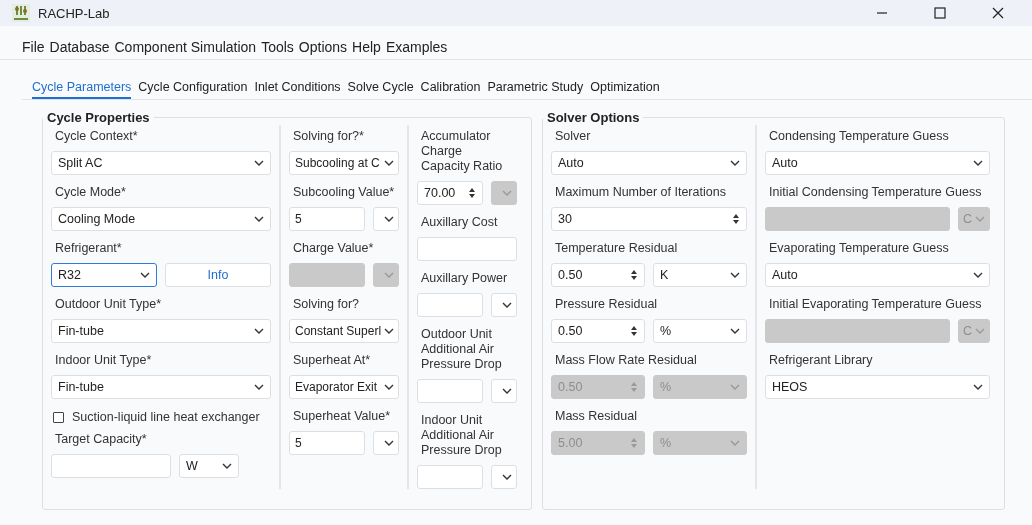  Describe the element at coordinates (626, 360) in the screenshot. I see `field-label: Mass Flow Rate Residual` at that location.